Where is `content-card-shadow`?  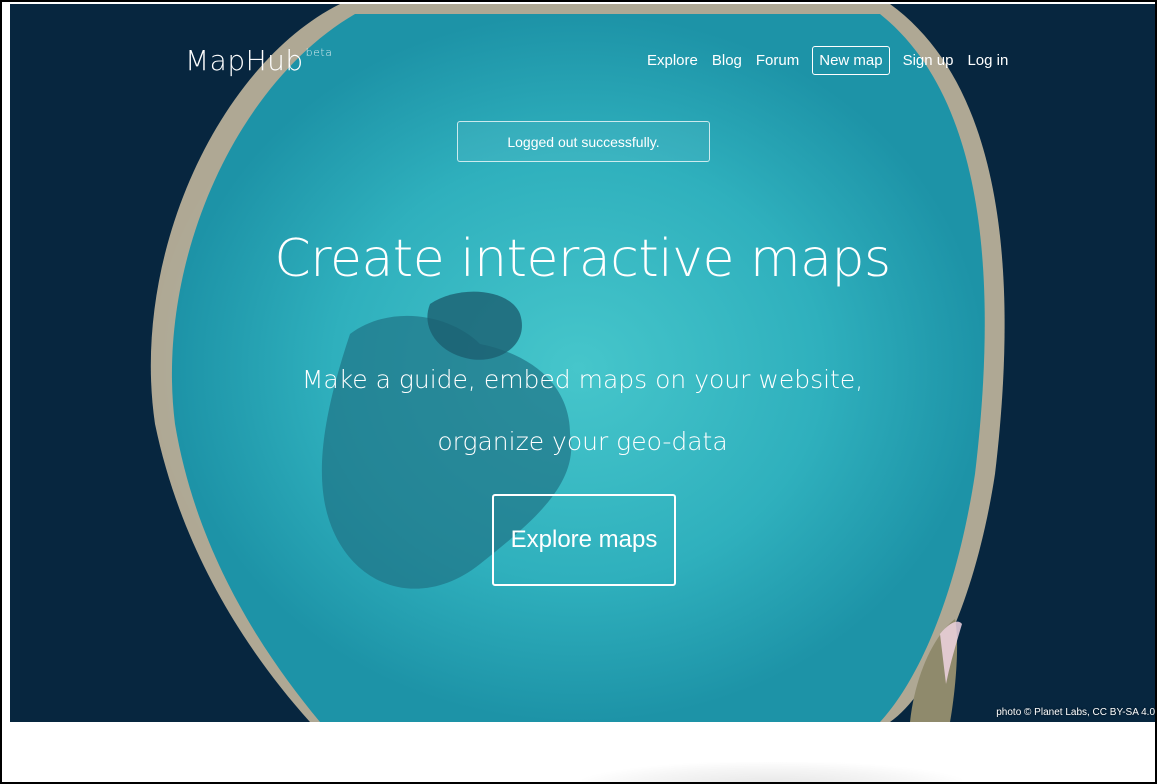
content-card-shadow is located at coordinates (772, 772).